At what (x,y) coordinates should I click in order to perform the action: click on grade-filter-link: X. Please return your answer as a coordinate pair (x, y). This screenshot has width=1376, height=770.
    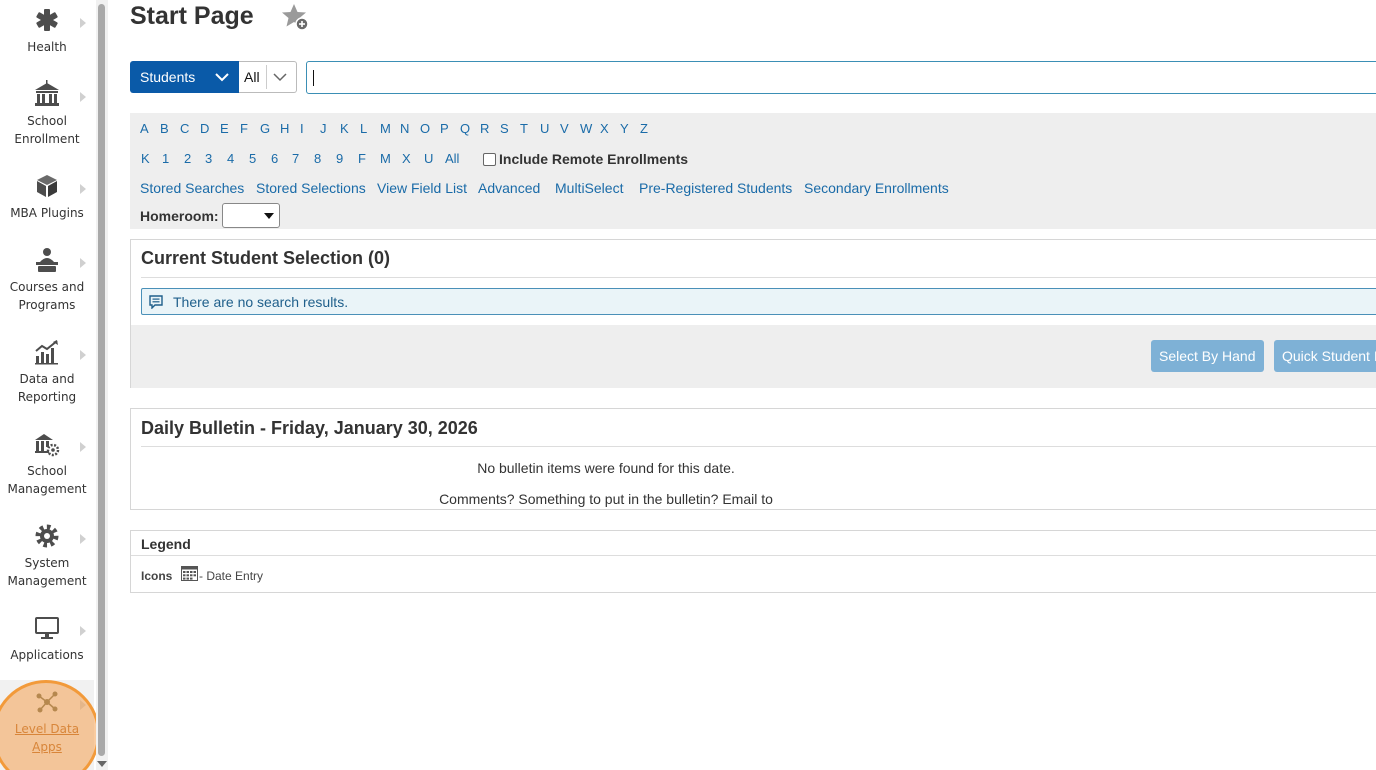
    Looking at the image, I should click on (406, 158).